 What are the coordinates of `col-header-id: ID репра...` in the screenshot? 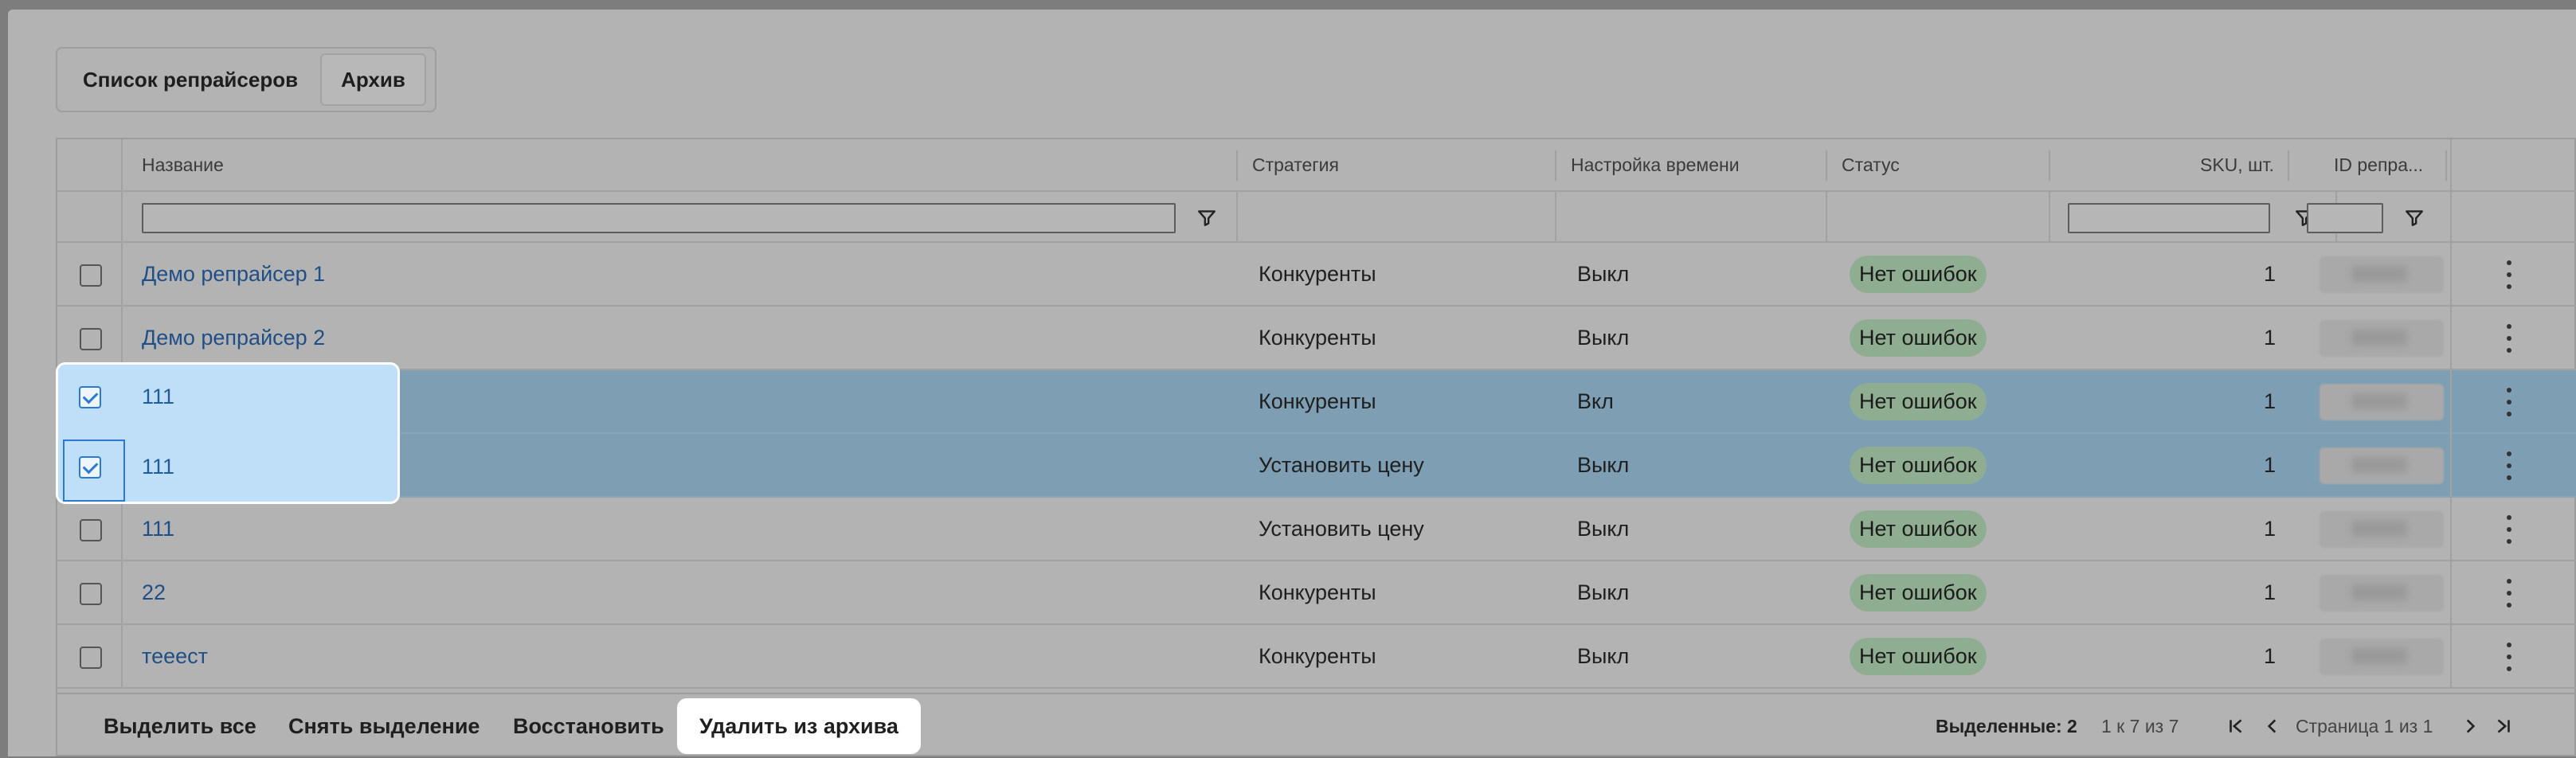 It's located at (2378, 164).